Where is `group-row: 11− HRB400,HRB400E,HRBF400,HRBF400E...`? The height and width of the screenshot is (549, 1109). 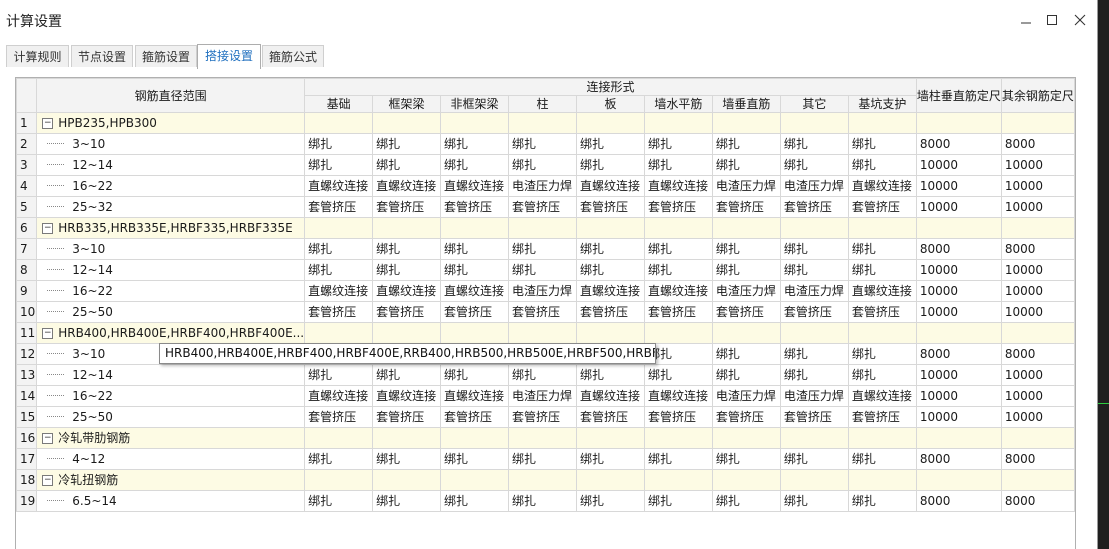 group-row: 11− HRB400,HRB400E,HRBF400,HRBF400E... is located at coordinates (545, 333).